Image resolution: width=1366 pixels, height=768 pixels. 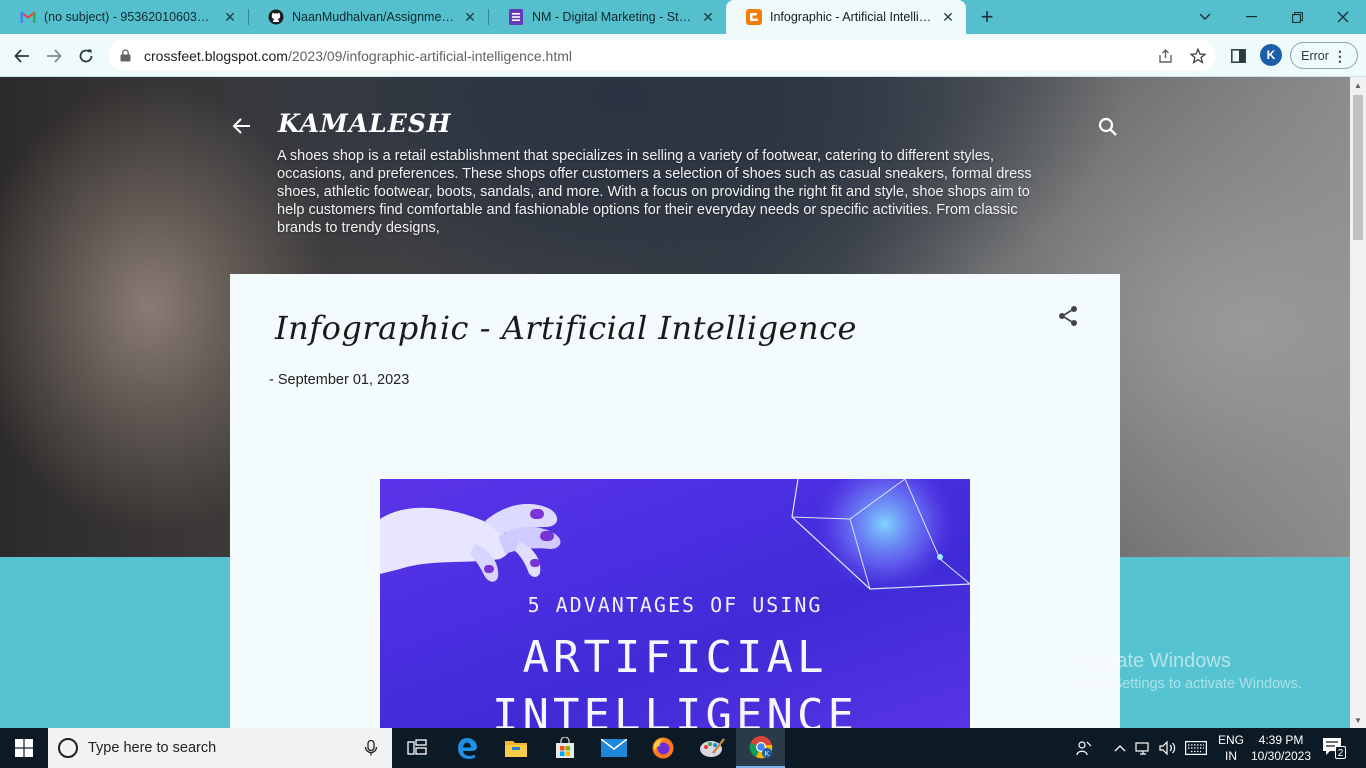 I want to click on share-icon, so click(x=1068, y=316).